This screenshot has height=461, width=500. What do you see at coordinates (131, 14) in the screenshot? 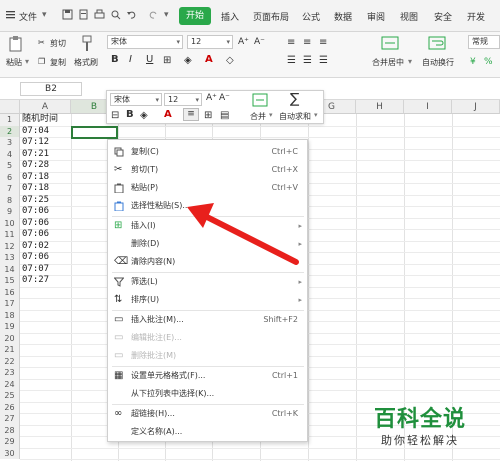
I see `undo-icon` at bounding box center [131, 14].